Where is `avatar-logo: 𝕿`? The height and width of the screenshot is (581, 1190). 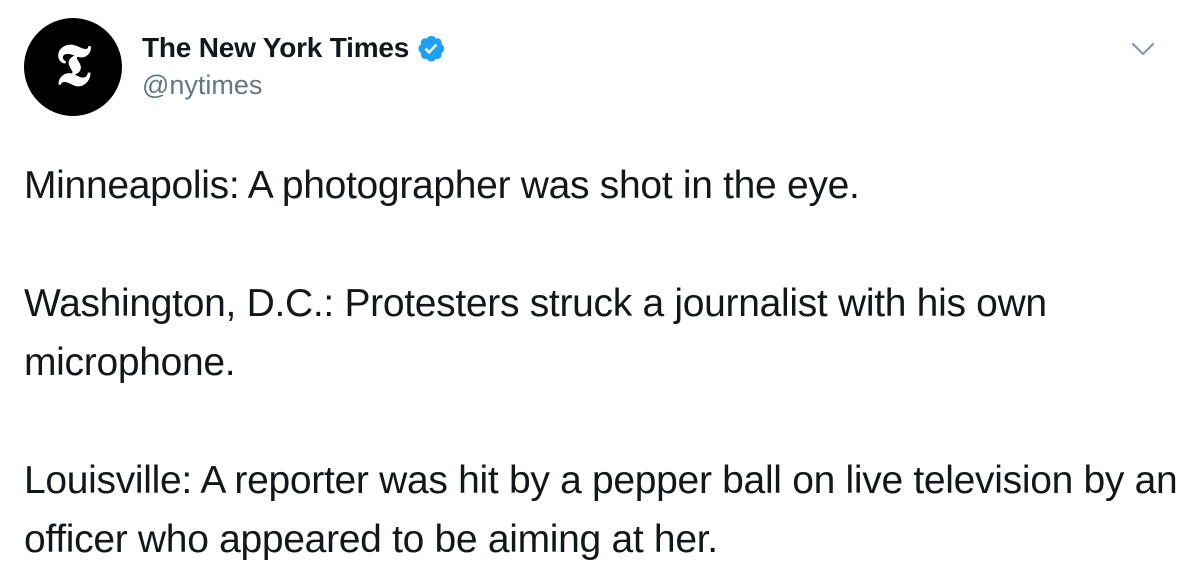 avatar-logo: 𝕿 is located at coordinates (73, 65).